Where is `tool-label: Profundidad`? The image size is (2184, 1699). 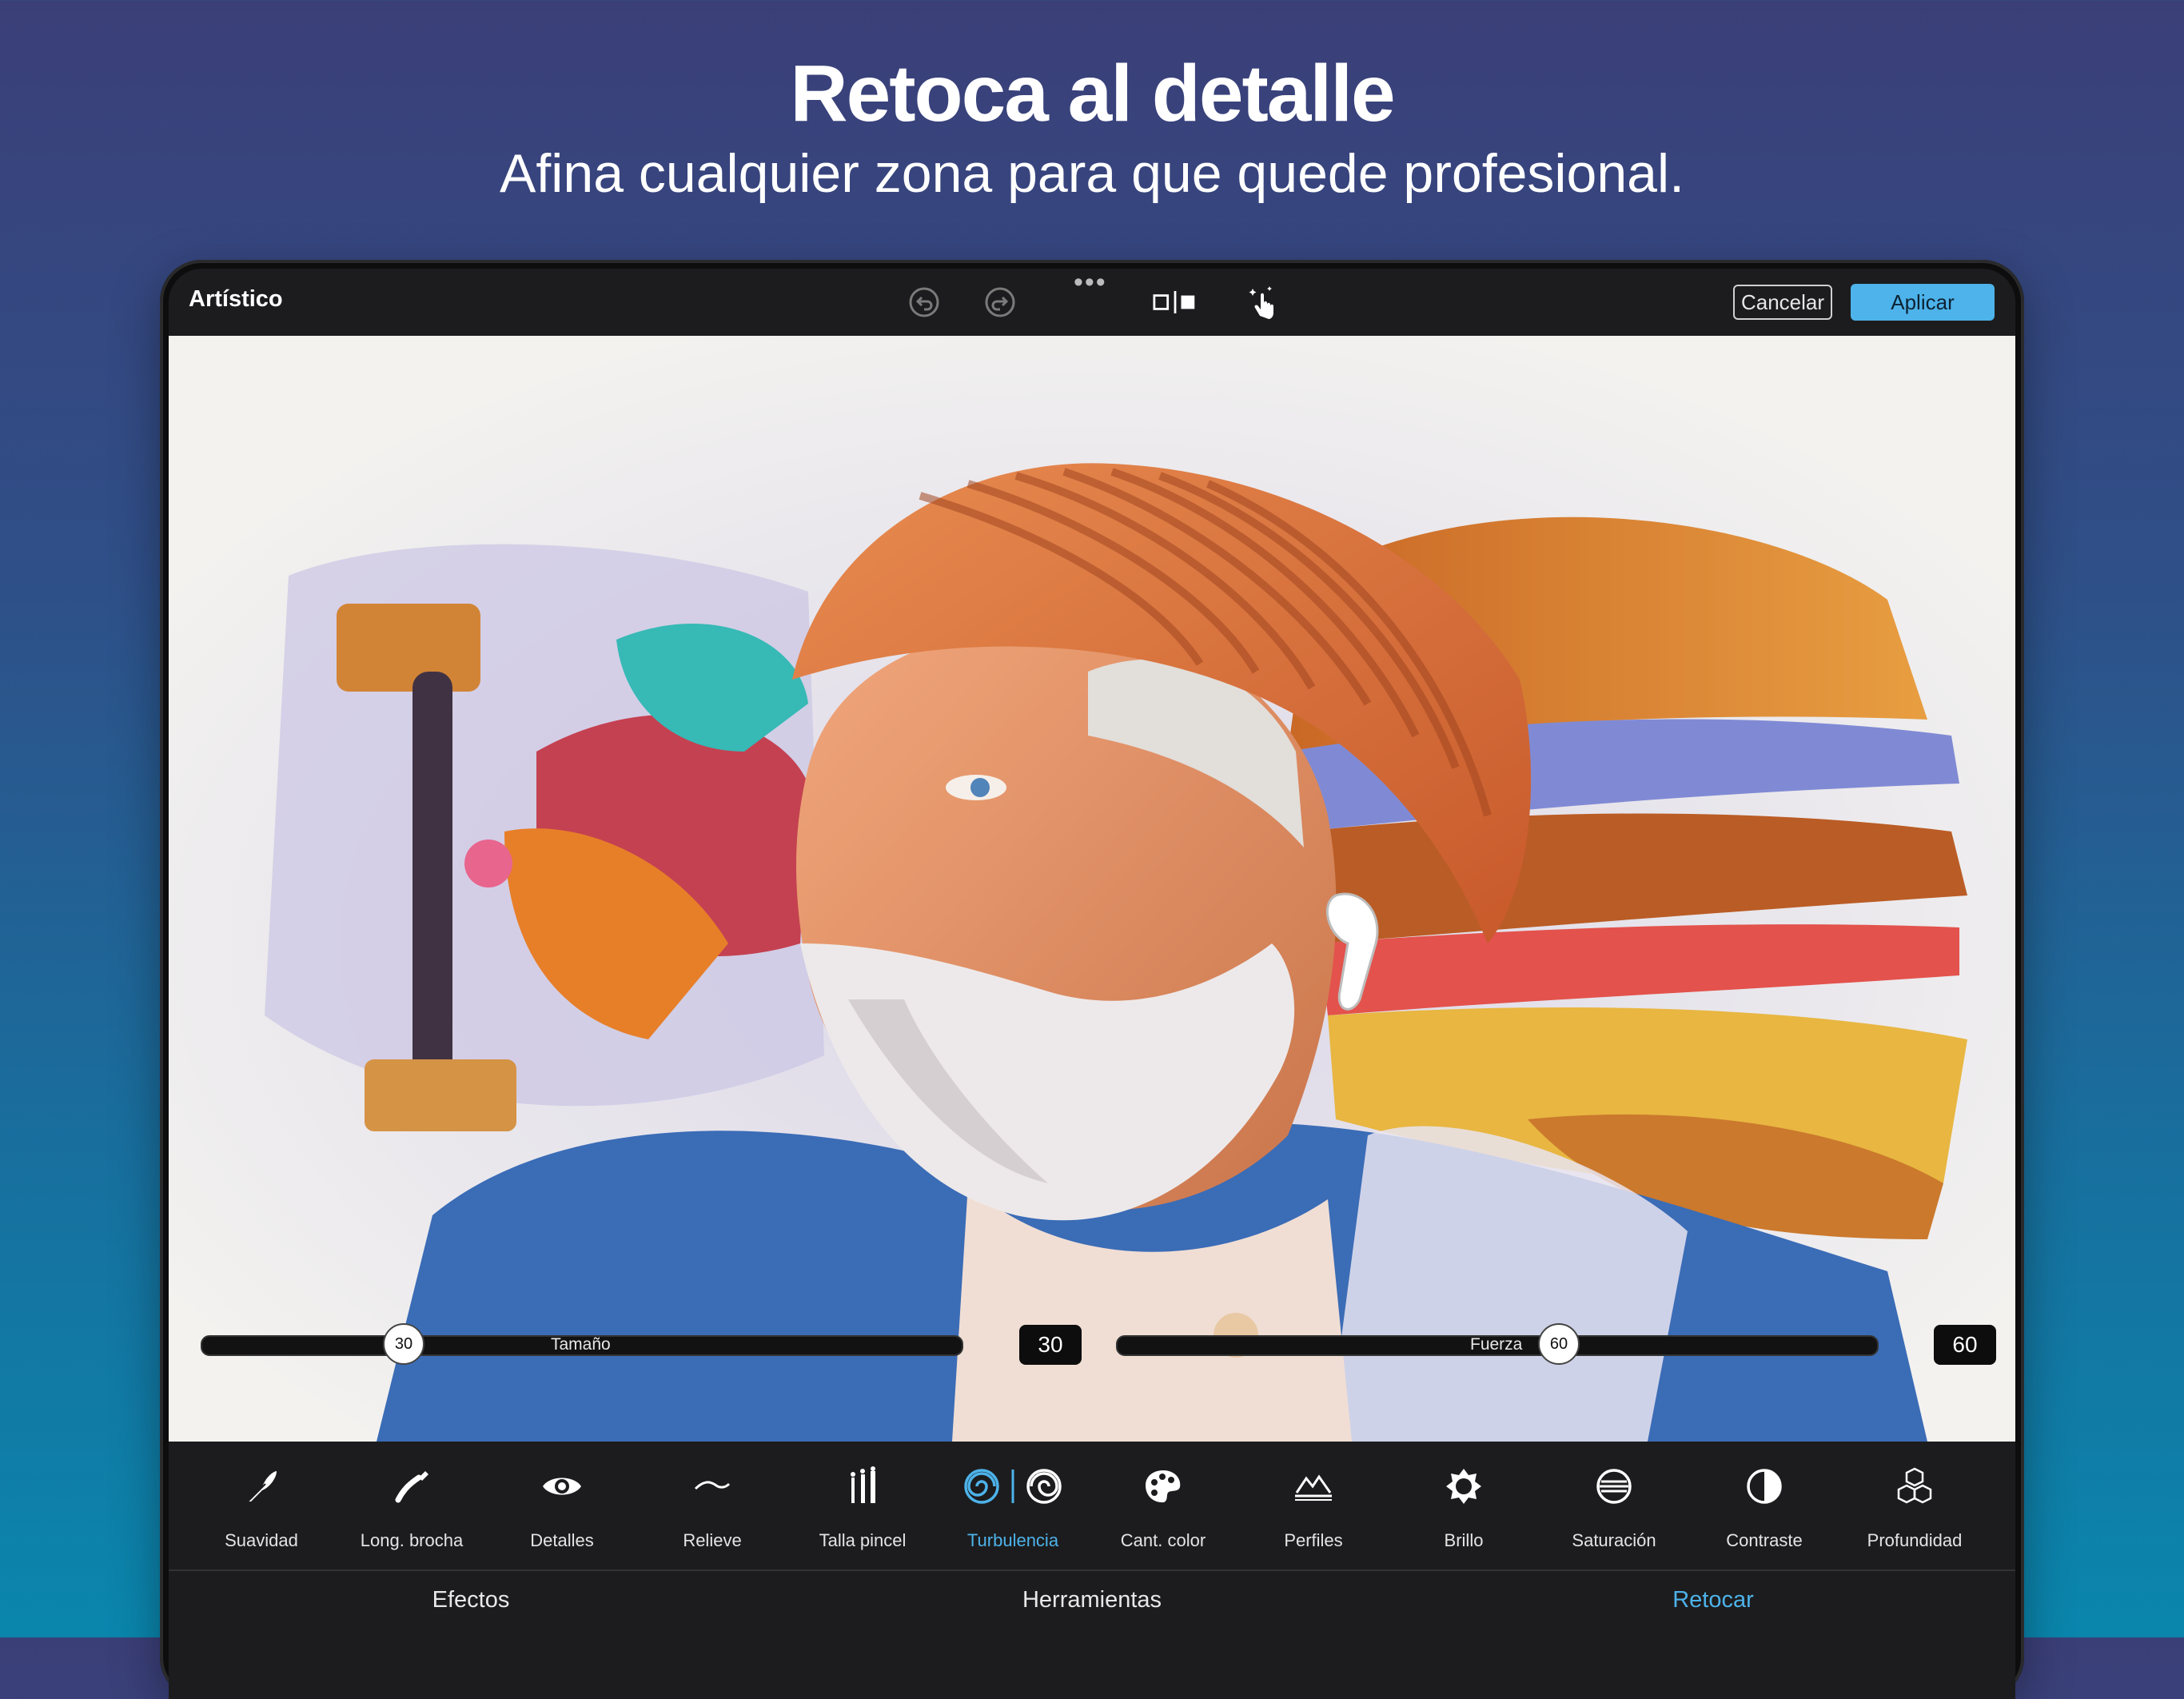
tool-label: Profundidad is located at coordinates (1915, 1540).